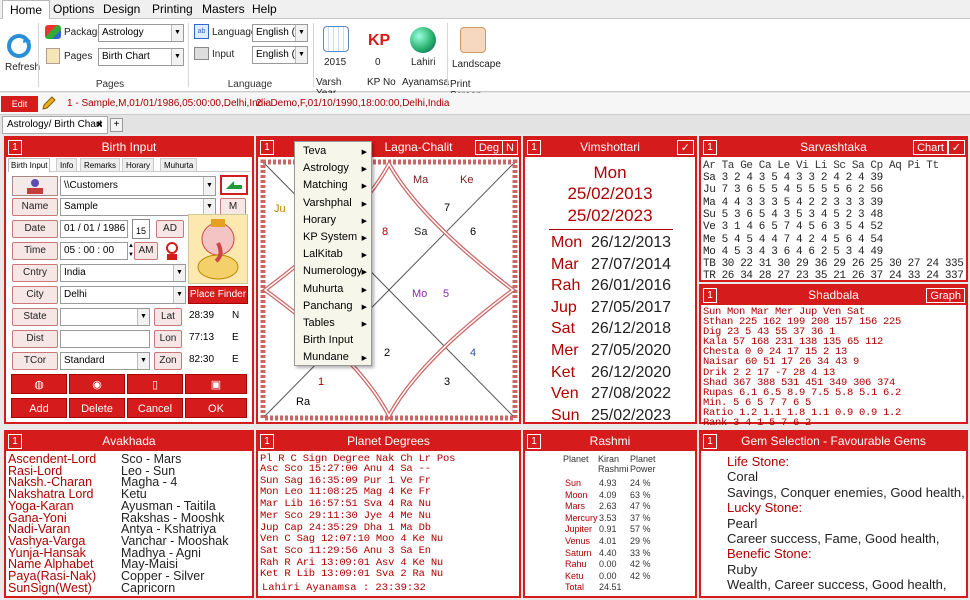 Image resolution: width=970 pixels, height=600 pixels. What do you see at coordinates (945, 295) in the screenshot?
I see `graph-button: Graph` at bounding box center [945, 295].